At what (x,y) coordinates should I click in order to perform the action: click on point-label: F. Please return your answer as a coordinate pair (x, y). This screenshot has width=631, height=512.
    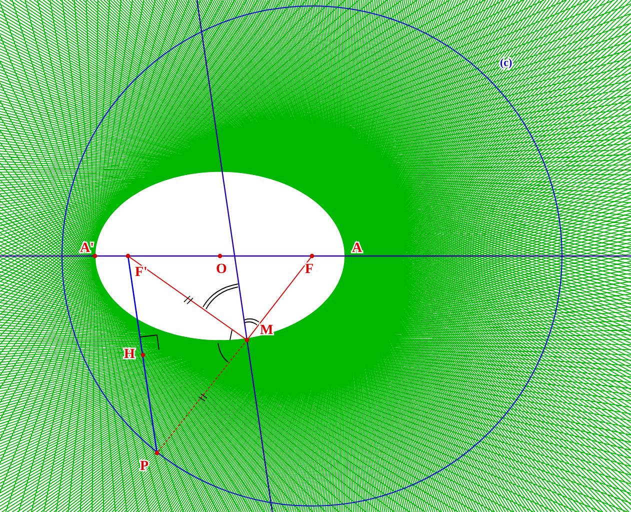
    Looking at the image, I should click on (309, 269).